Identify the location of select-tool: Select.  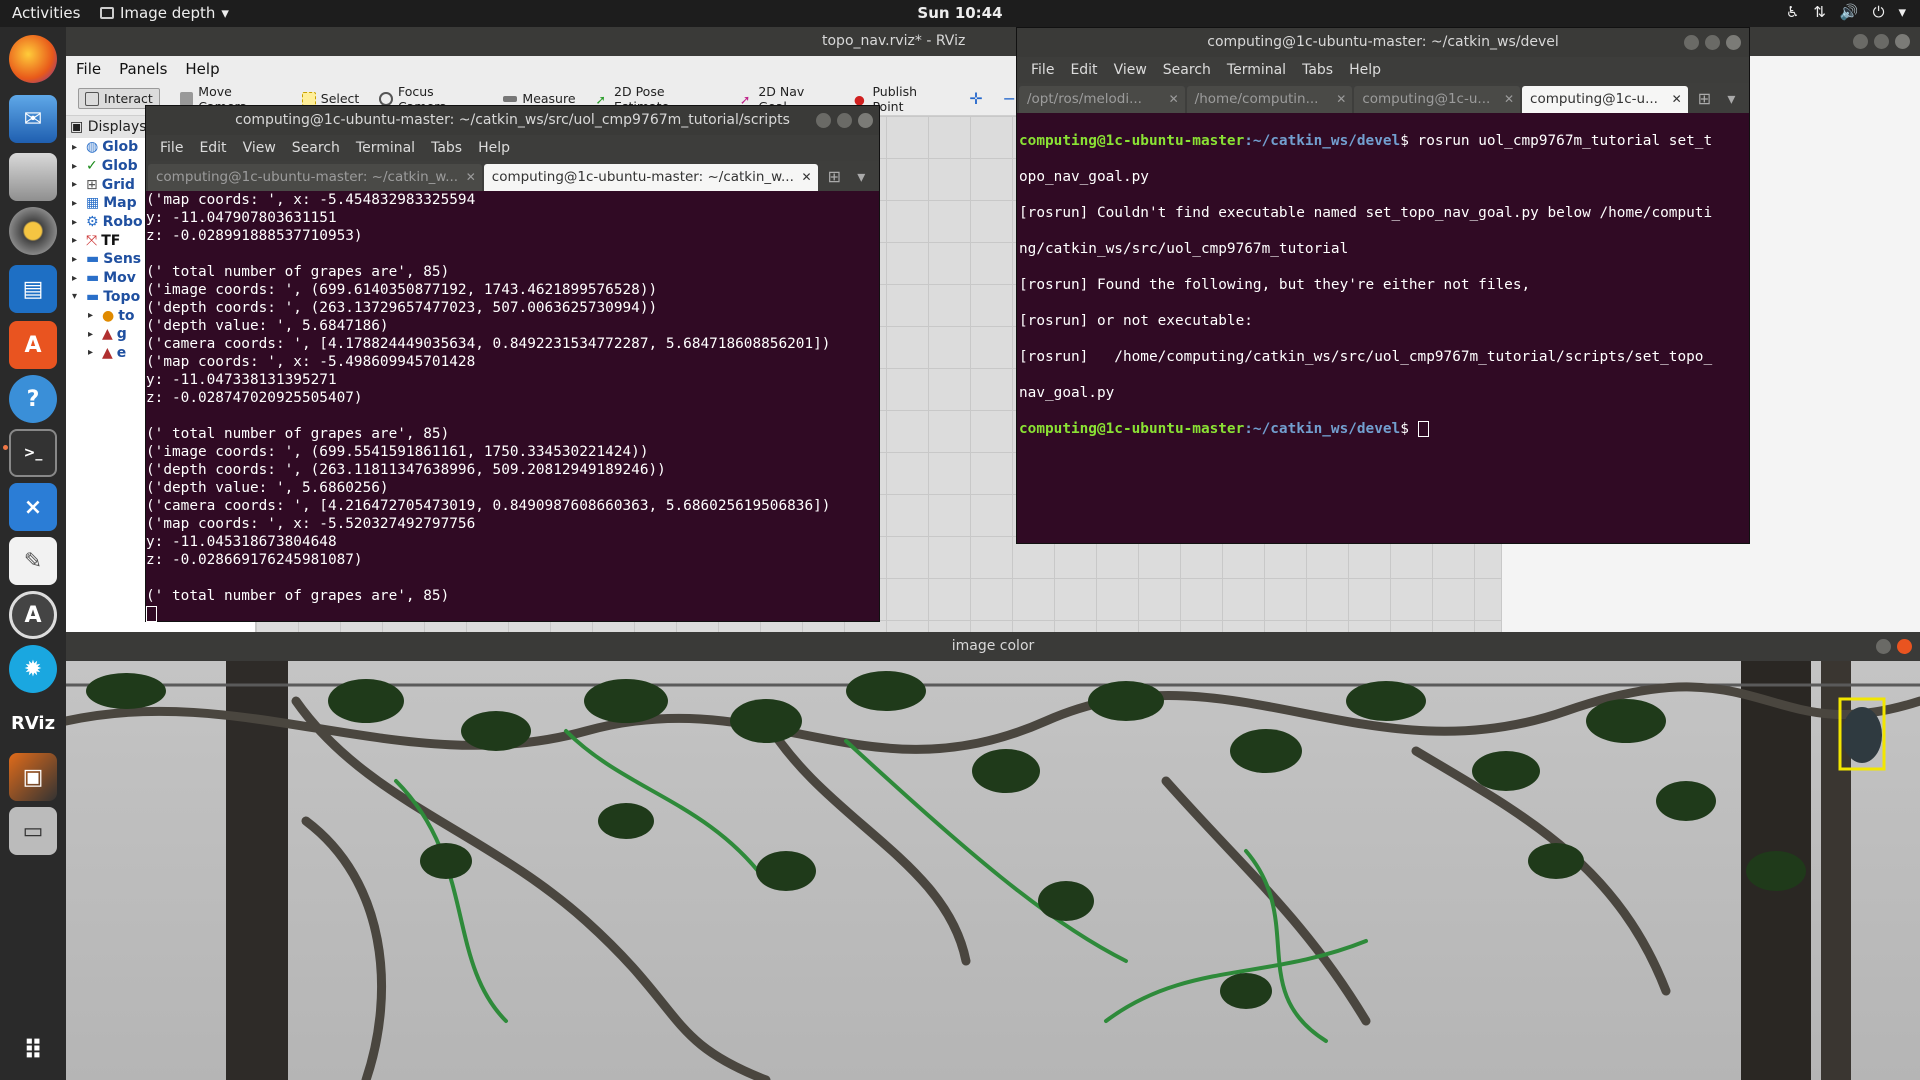
(330, 98).